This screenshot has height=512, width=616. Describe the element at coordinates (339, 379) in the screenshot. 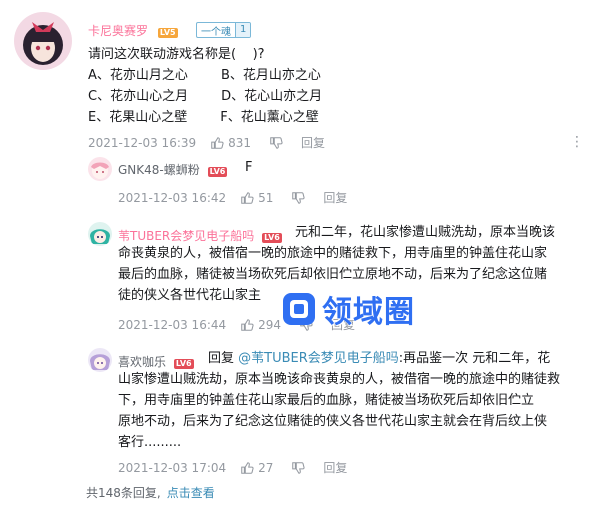

I see `reply-line: 山家惨遭山贼洗劫，原本当晚该命丧黄泉的人，被借宿一晚的旅途中的赌徒救` at that location.